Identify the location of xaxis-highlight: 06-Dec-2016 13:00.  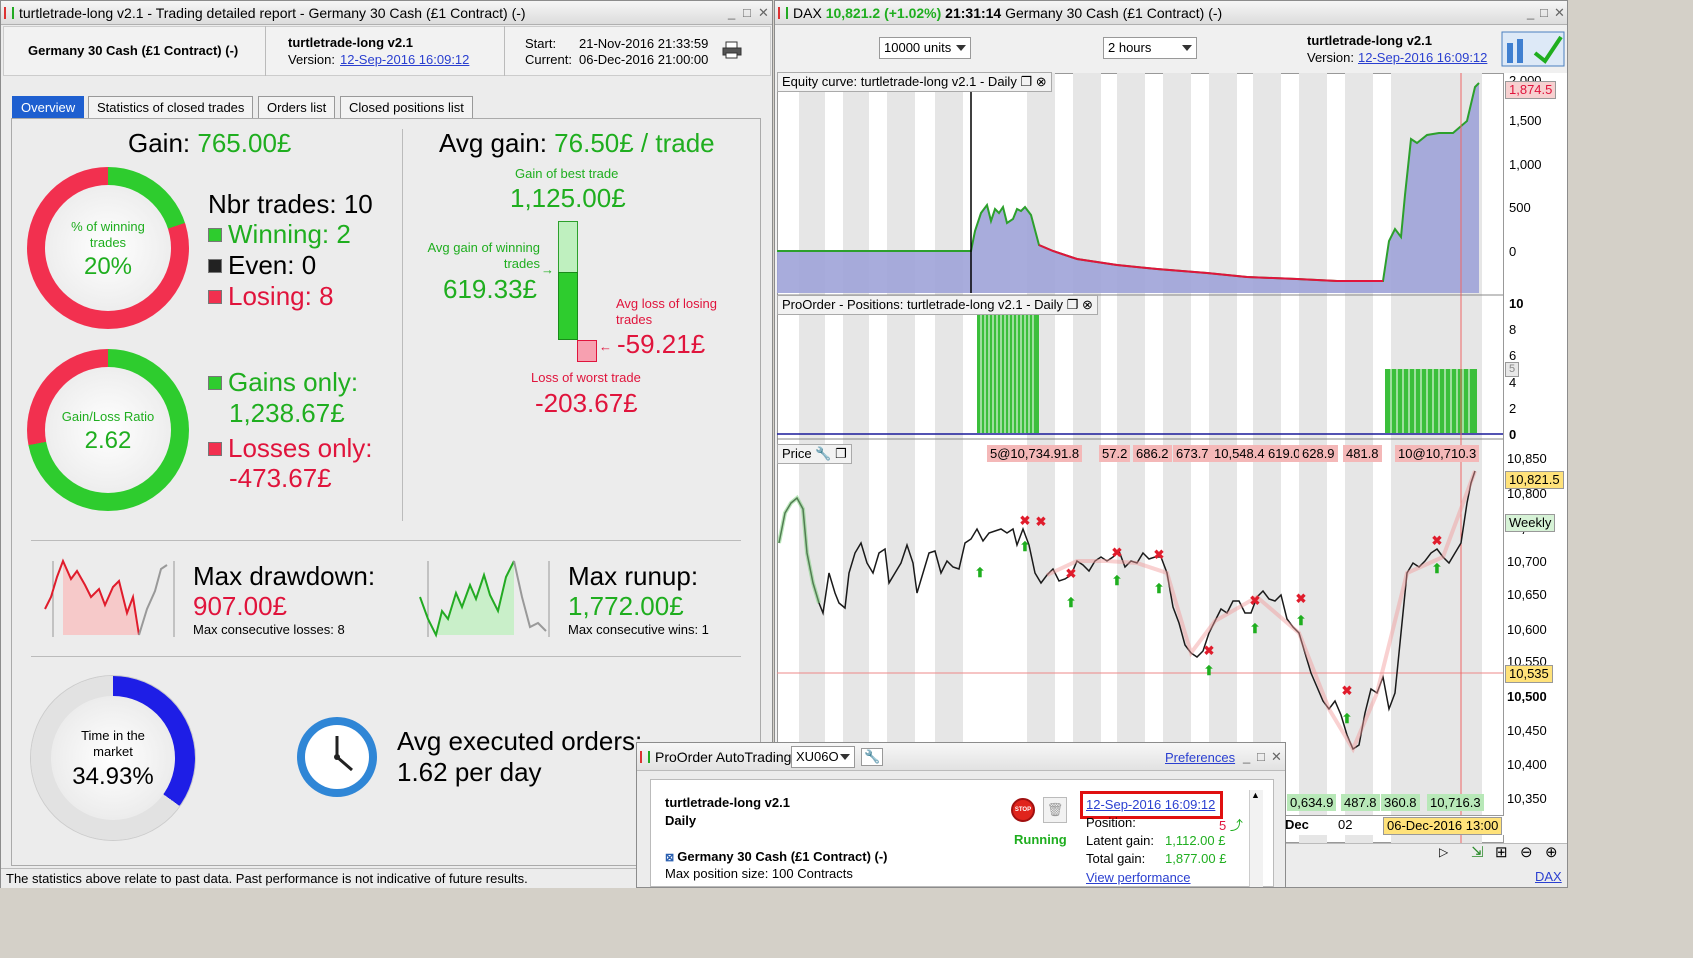
(1443, 826).